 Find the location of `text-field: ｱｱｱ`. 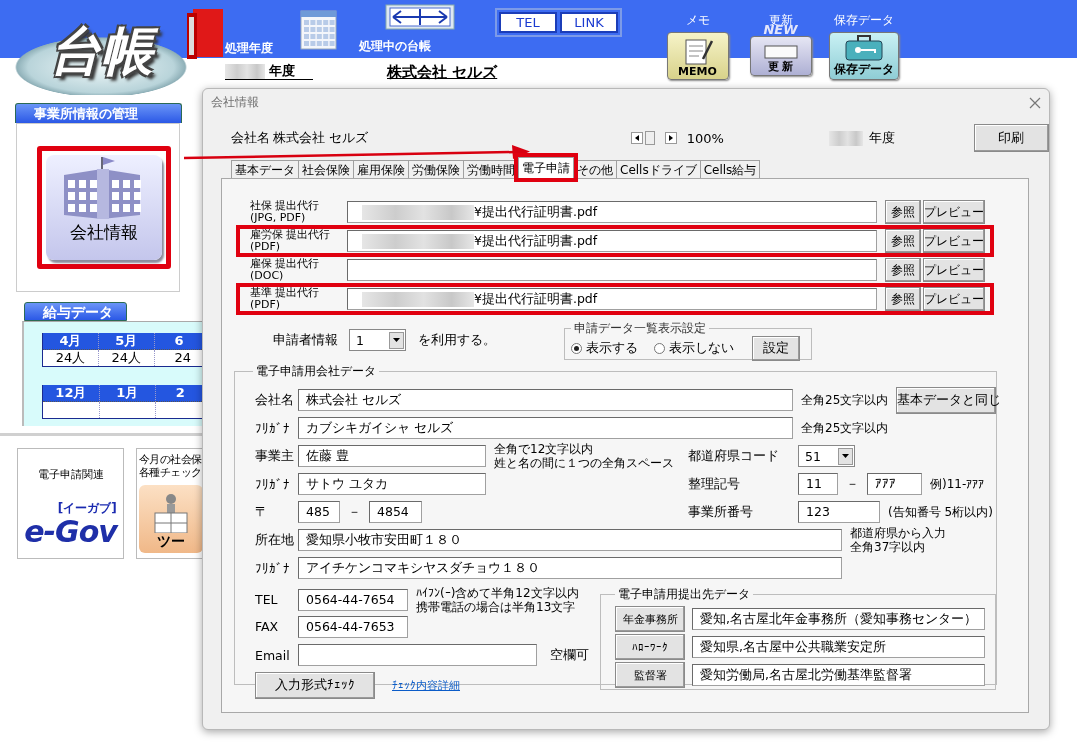

text-field: ｱｱｱ is located at coordinates (894, 484).